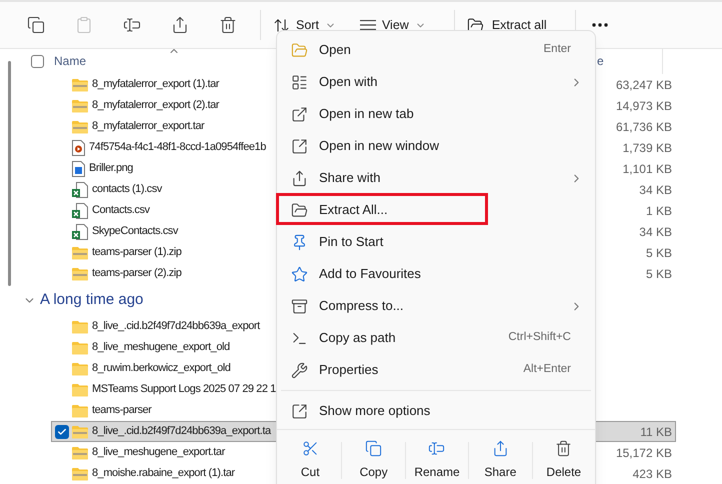 This screenshot has height=484, width=722. Describe the element at coordinates (557, 50) in the screenshot. I see `shortcut-text: Enter` at that location.